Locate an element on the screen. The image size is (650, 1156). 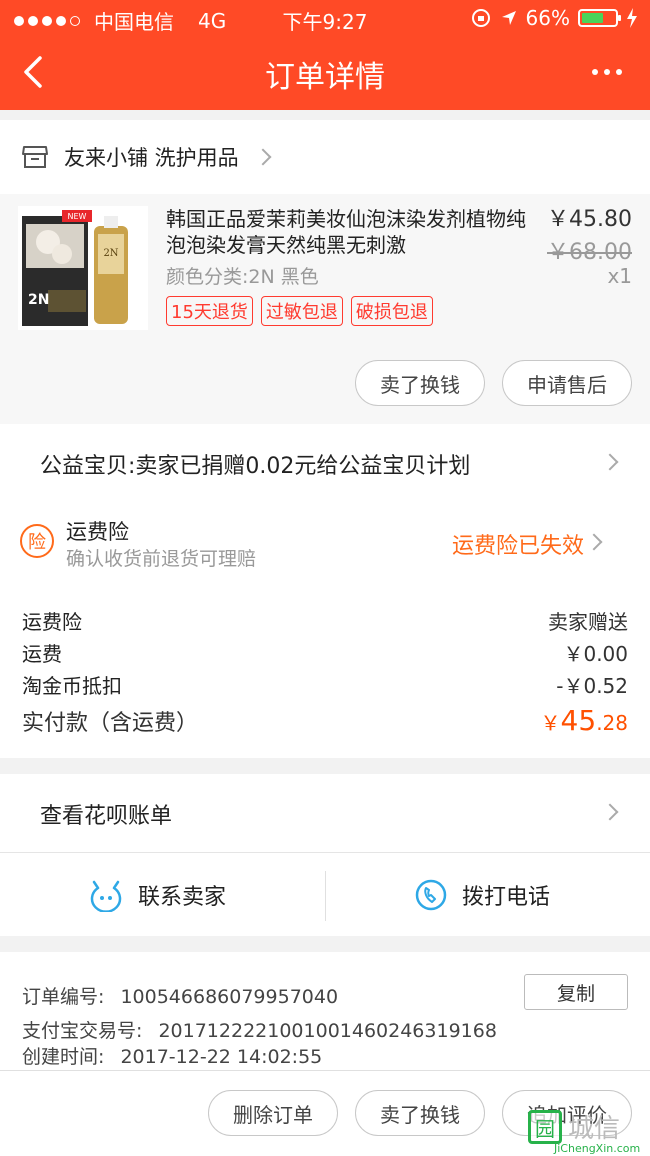
contact-seller-label: 联系卖家 is located at coordinates (182, 897).